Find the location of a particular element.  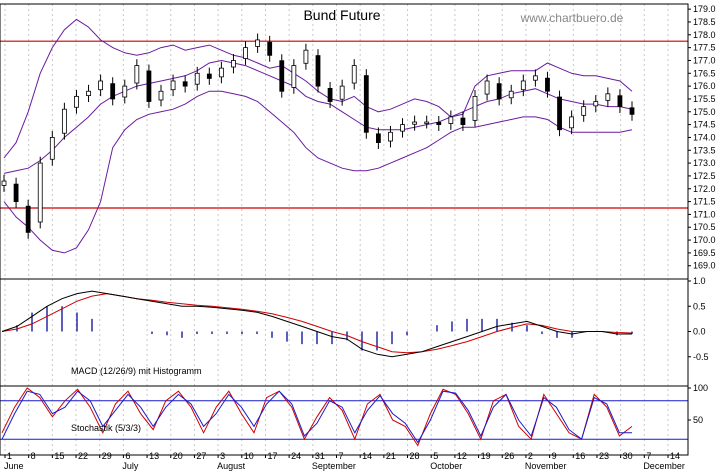

x-tick-label: 6 is located at coordinates (127, 456).